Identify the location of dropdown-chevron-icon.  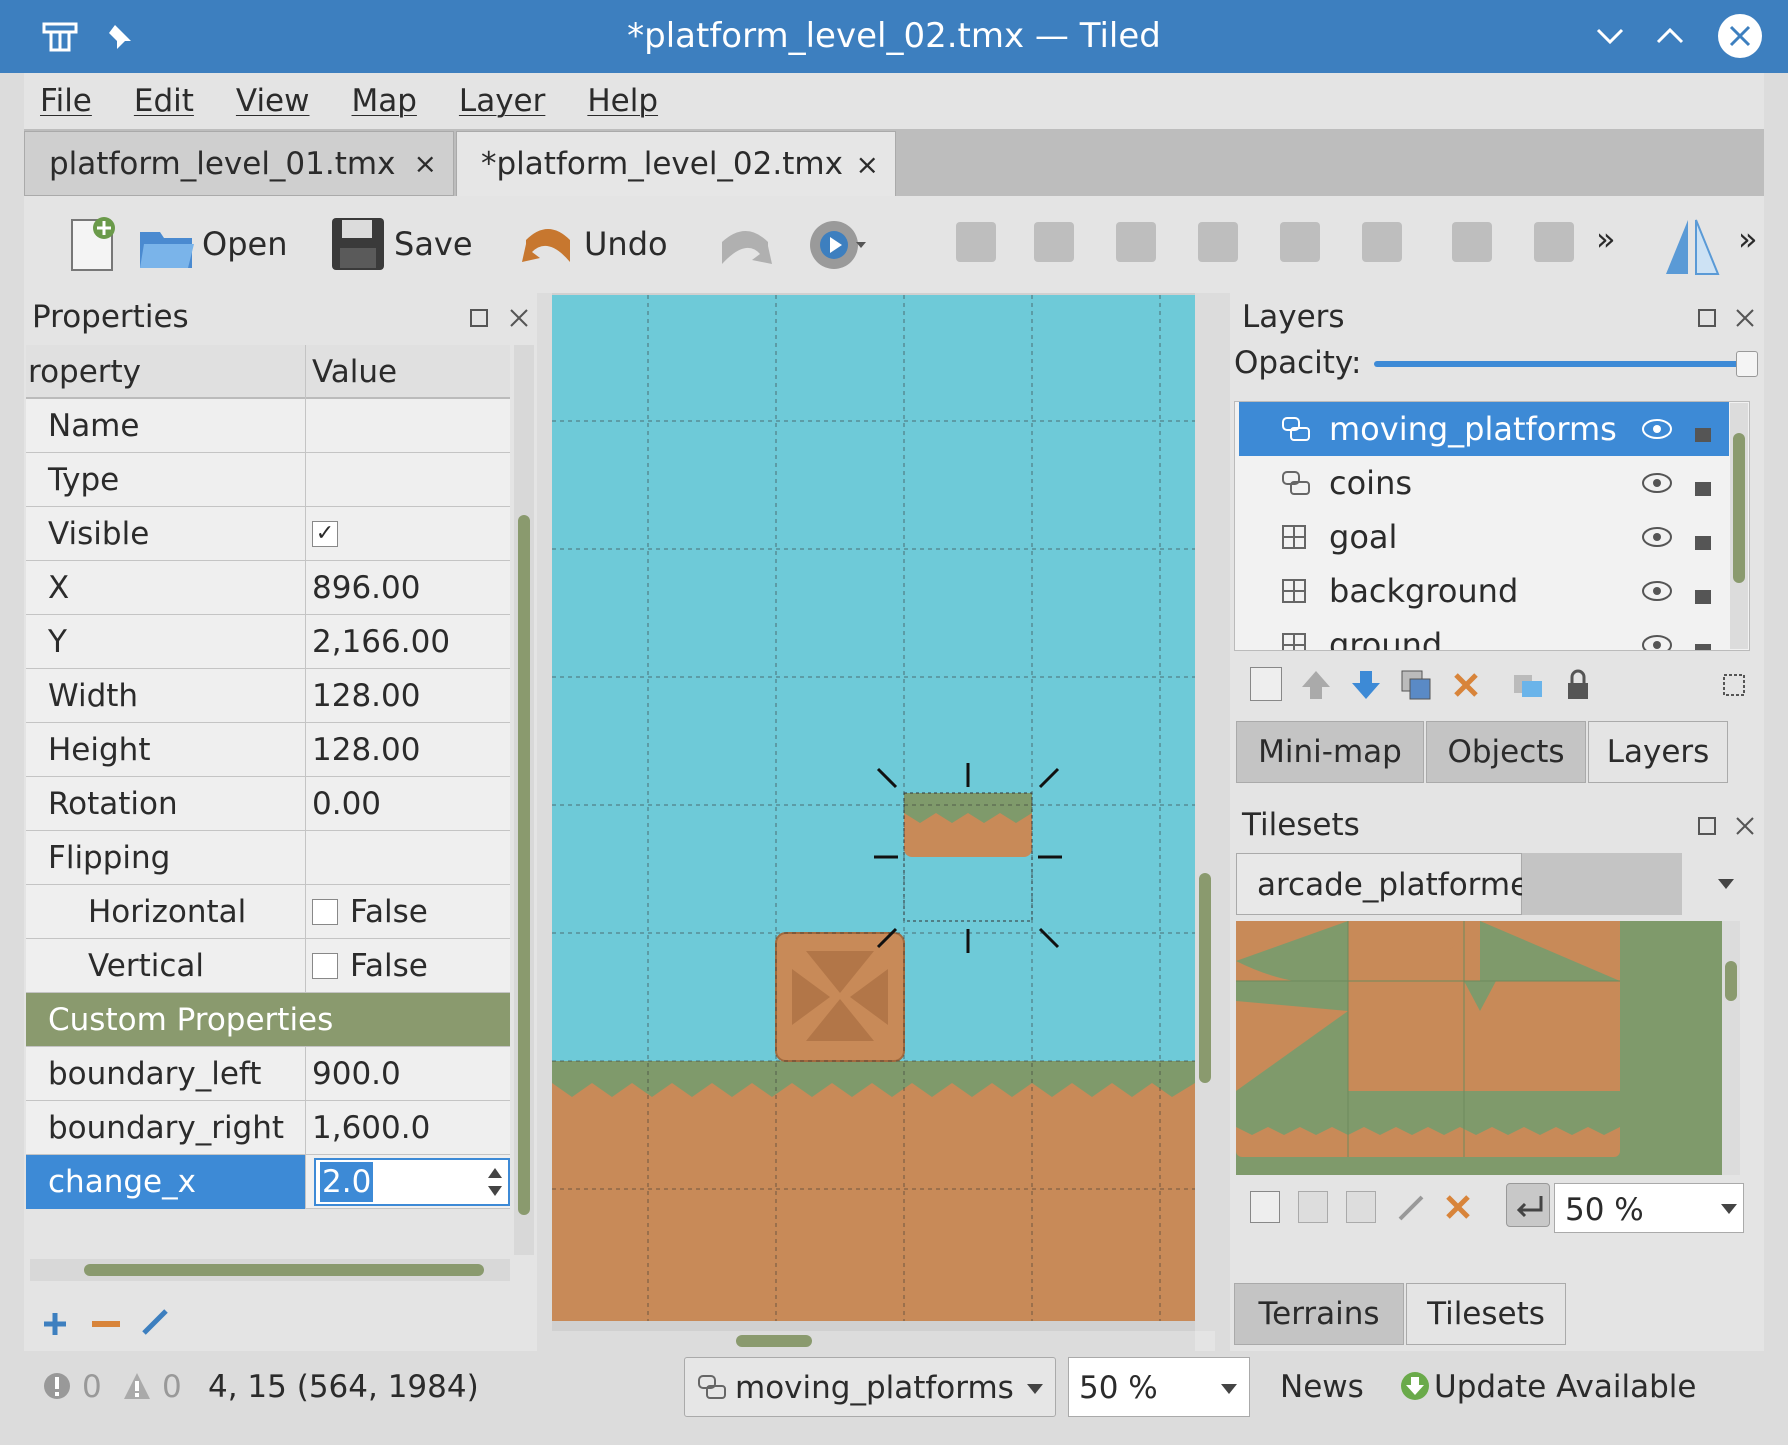
(1035, 1389).